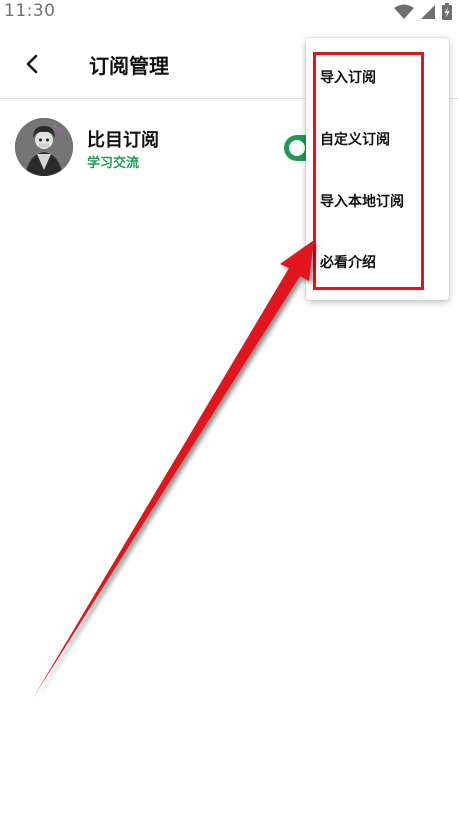 This screenshot has height=820, width=458. Describe the element at coordinates (30, 11) in the screenshot. I see `status-time: 11:30` at that location.